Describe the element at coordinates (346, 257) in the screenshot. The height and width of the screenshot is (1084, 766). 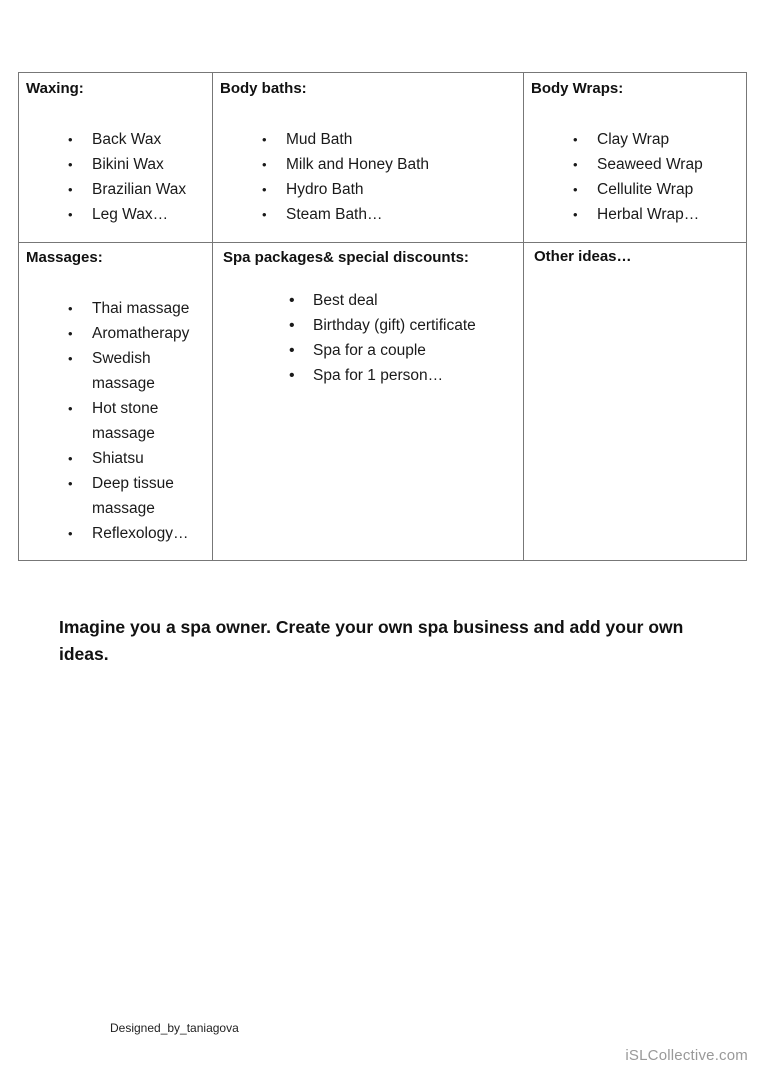
I see `cell-heading: Spa packages& special discounts:` at that location.